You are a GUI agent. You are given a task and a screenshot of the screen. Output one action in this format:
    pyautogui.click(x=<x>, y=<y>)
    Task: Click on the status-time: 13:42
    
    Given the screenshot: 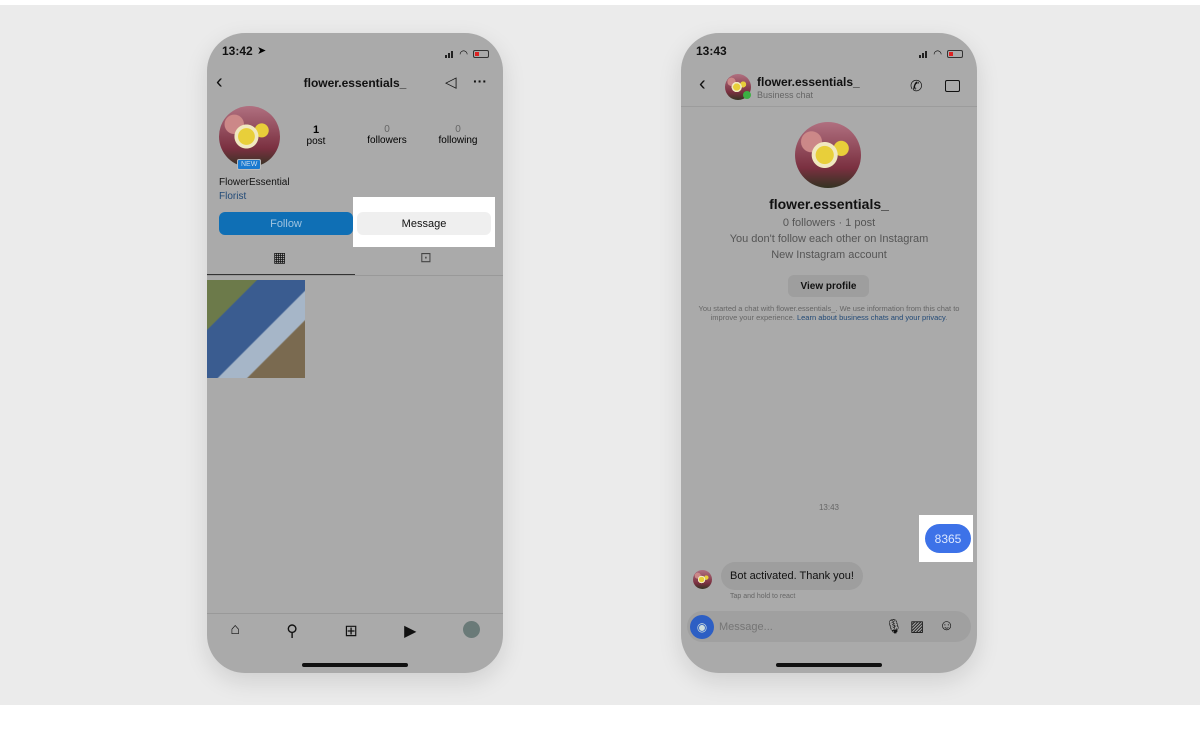 What is the action you would take?
    pyautogui.click(x=237, y=51)
    